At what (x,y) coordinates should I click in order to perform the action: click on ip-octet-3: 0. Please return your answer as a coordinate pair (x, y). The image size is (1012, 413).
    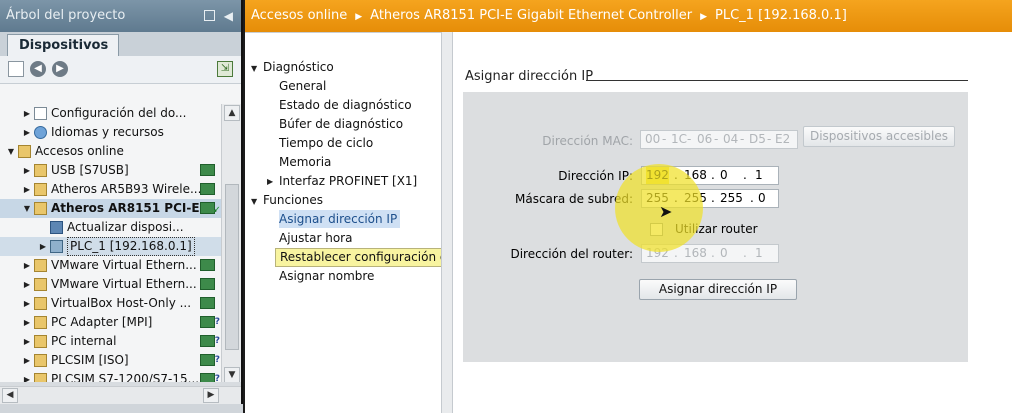
    Looking at the image, I should click on (724, 175).